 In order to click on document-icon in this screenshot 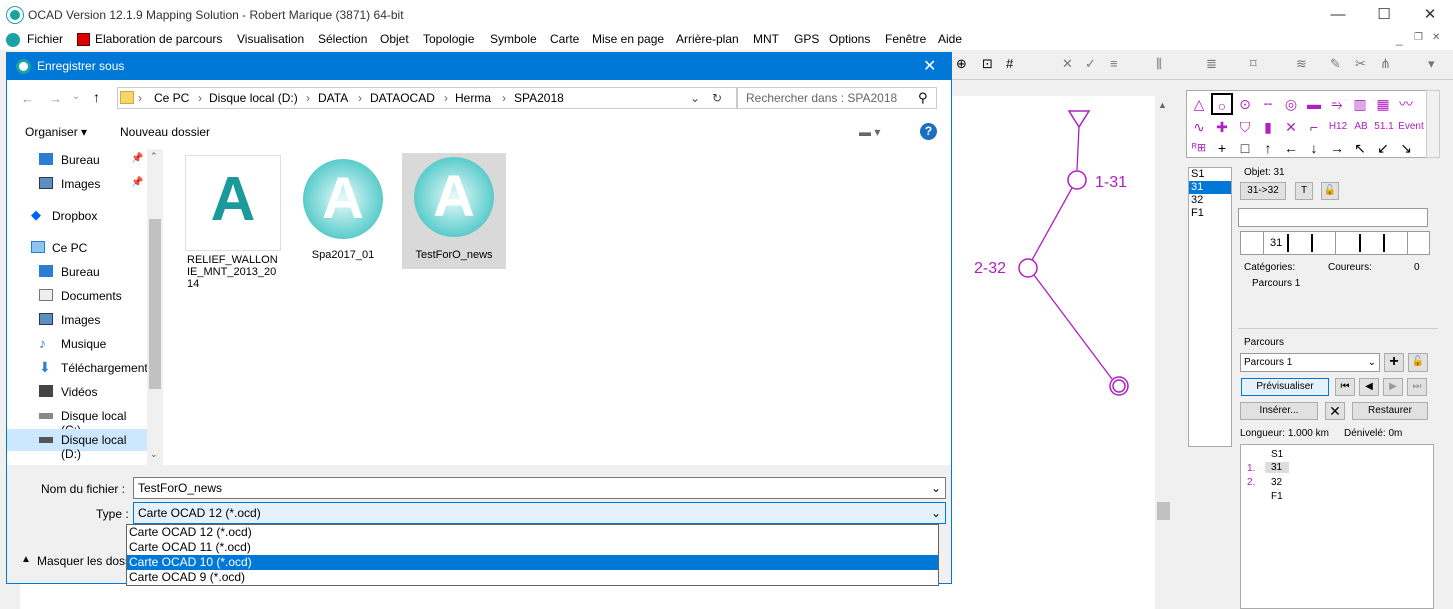, I will do `click(13, 40)`.